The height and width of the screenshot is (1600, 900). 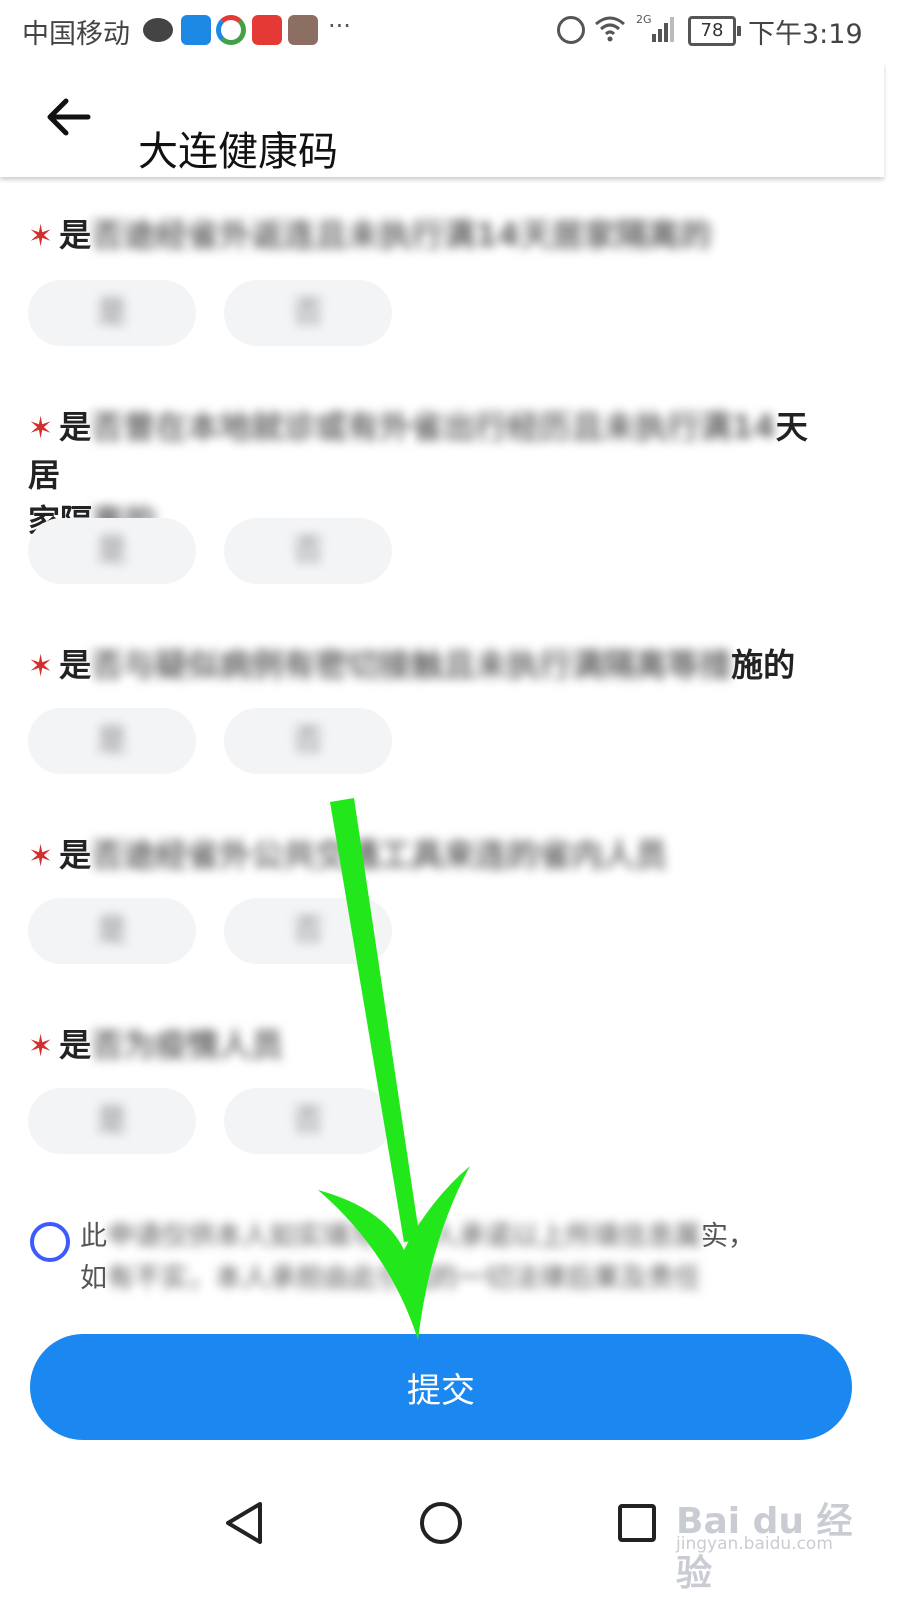 I want to click on app-bar: 大连健康码, so click(x=442, y=119).